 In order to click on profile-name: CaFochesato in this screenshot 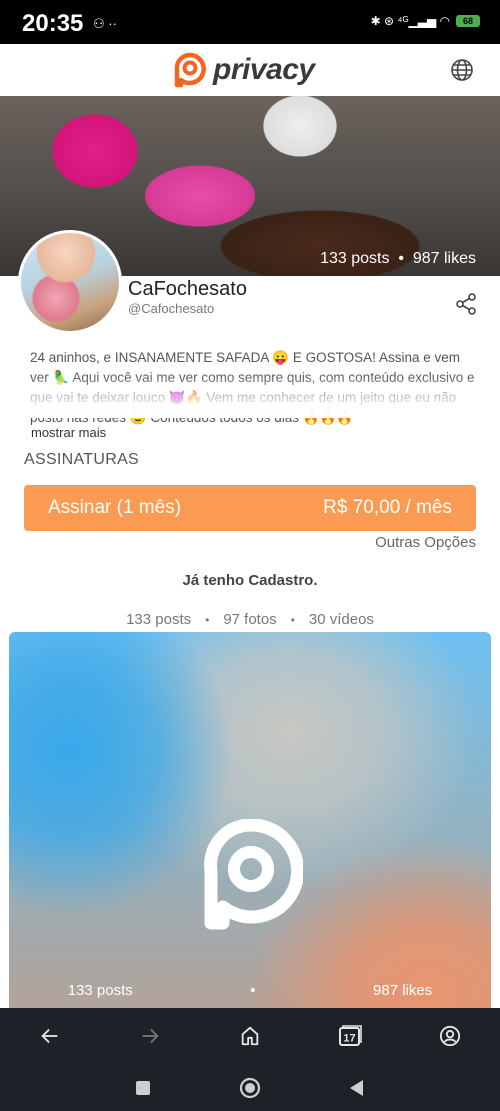, I will do `click(187, 289)`.